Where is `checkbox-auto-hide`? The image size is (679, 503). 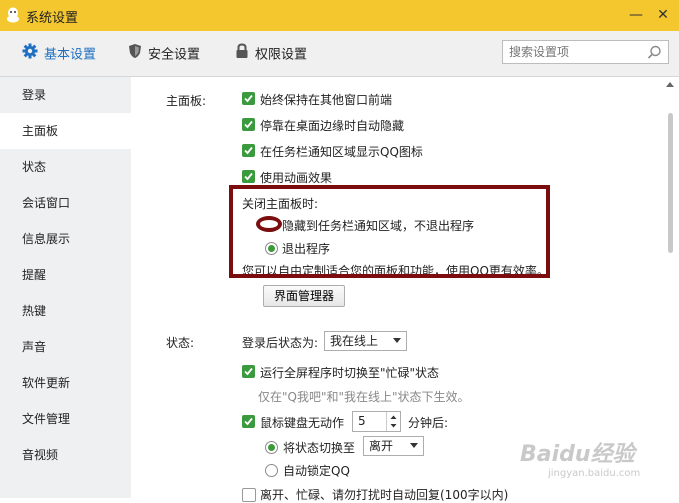
checkbox-auto-hide is located at coordinates (248, 124).